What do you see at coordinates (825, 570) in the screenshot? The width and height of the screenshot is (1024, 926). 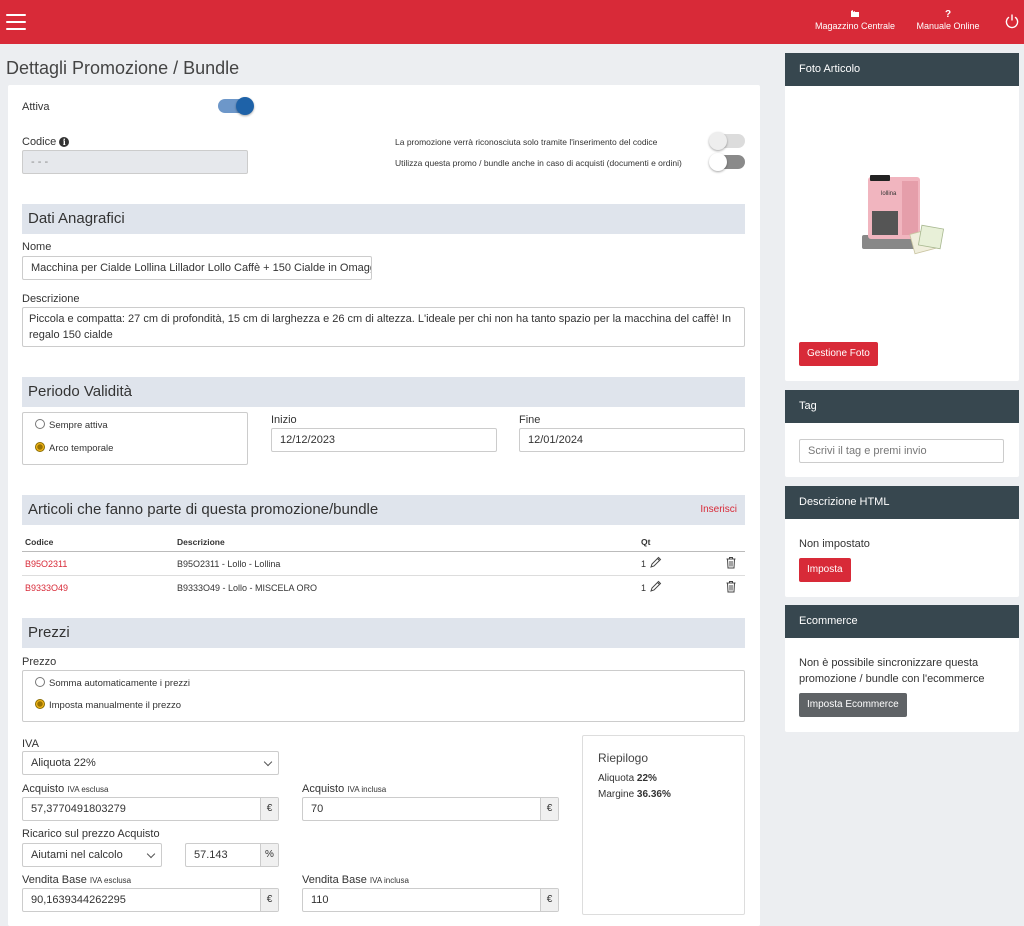 I see `imposta-button: Imposta` at bounding box center [825, 570].